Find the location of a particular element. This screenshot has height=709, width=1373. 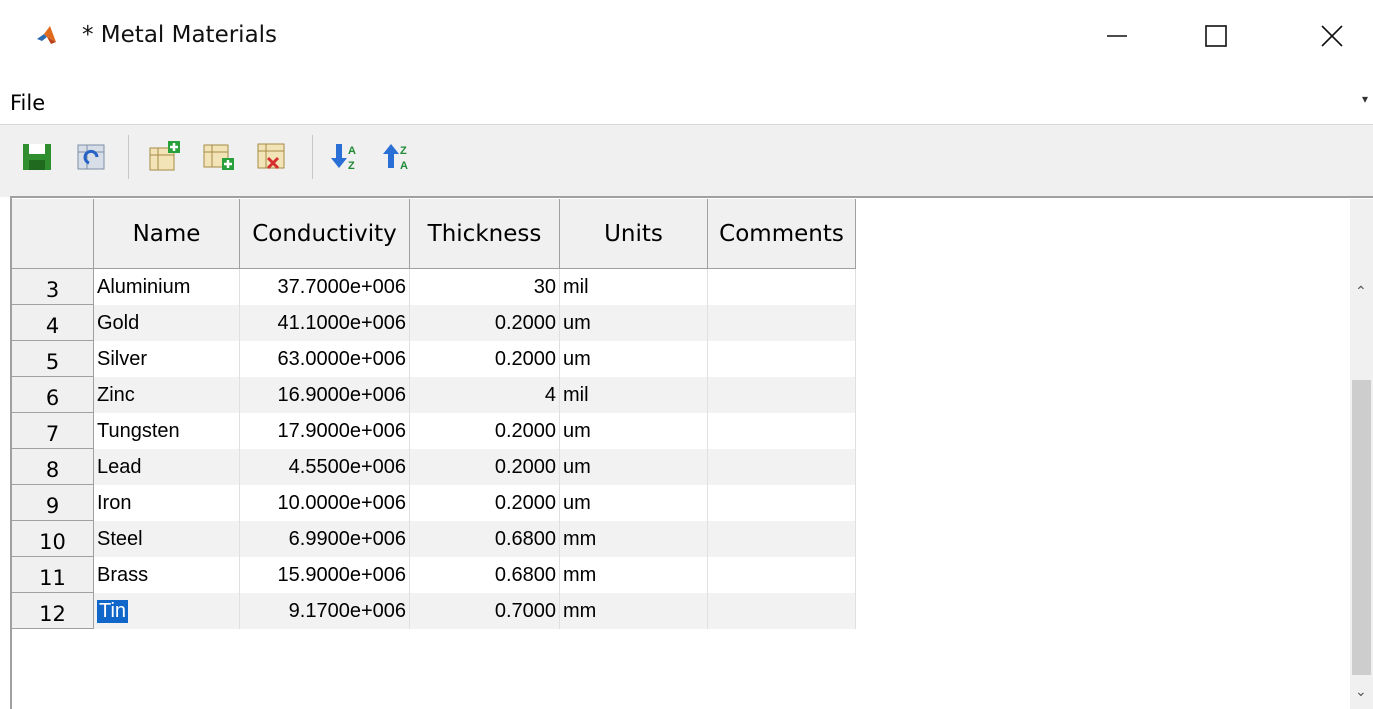

row-header: 12 is located at coordinates (53, 611).